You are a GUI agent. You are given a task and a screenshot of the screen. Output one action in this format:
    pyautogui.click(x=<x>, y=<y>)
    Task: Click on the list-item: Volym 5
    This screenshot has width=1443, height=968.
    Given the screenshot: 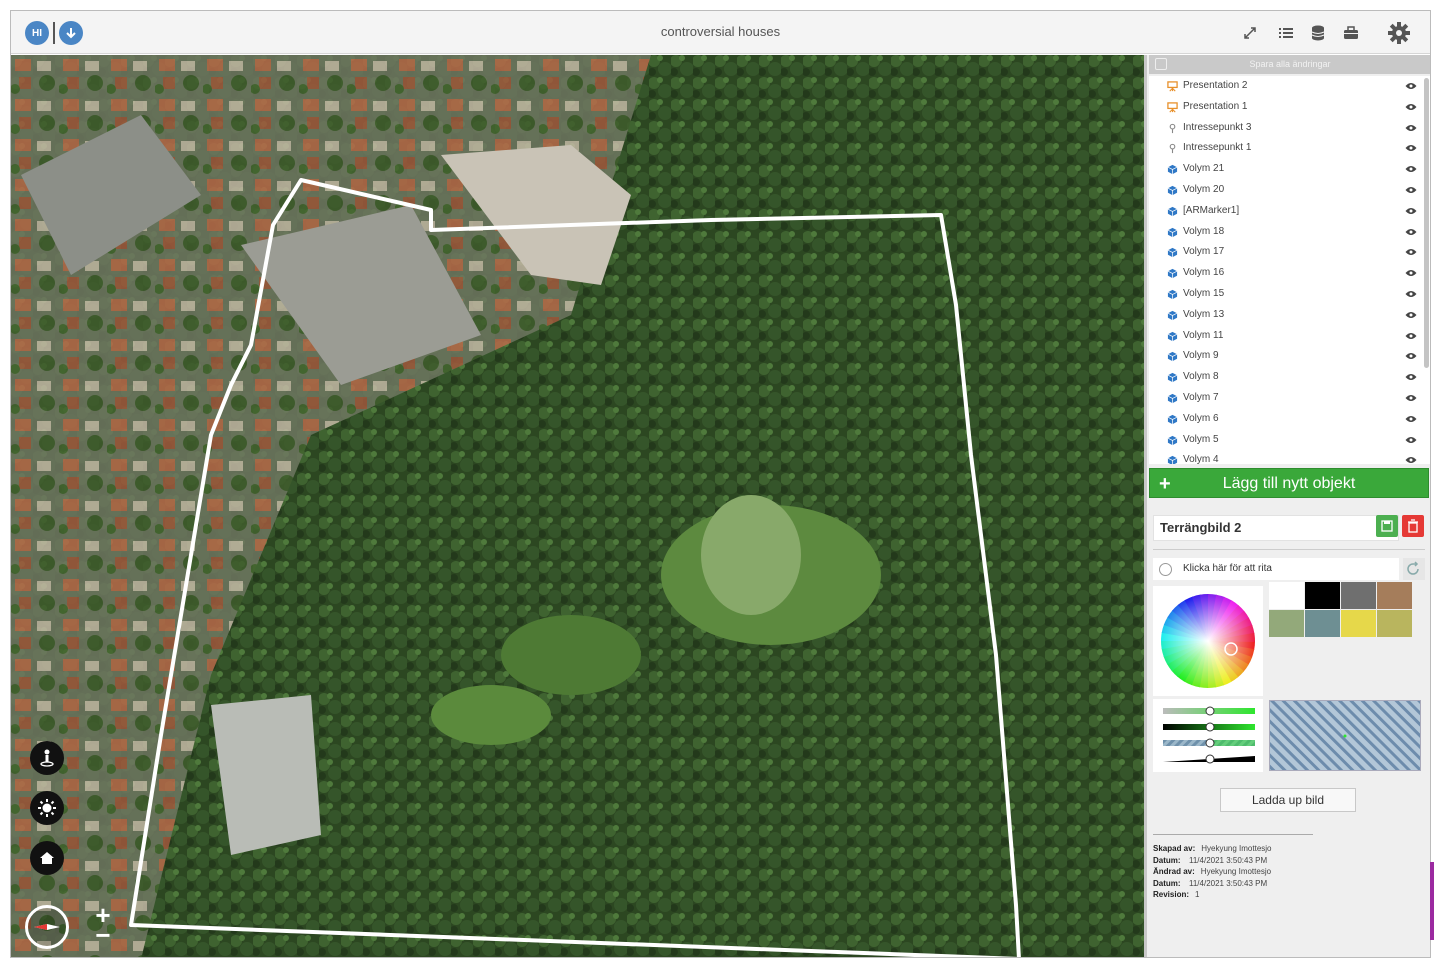 What is the action you would take?
    pyautogui.click(x=1289, y=440)
    